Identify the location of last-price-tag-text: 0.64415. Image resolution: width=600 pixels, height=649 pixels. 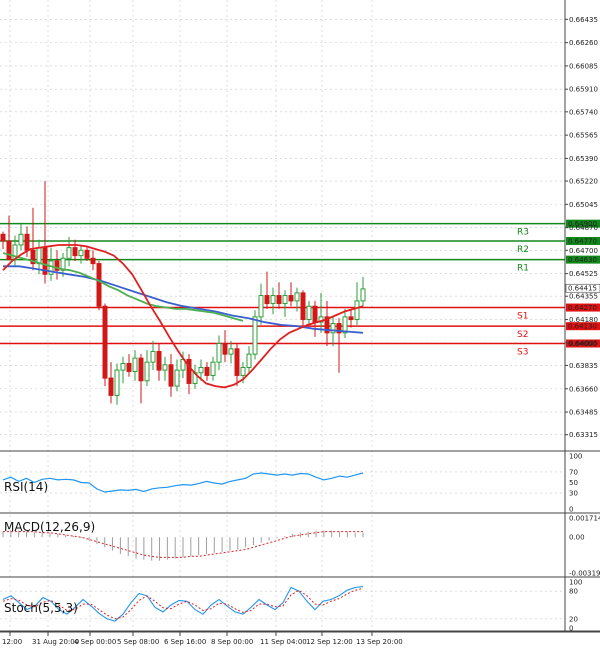
(582, 289).